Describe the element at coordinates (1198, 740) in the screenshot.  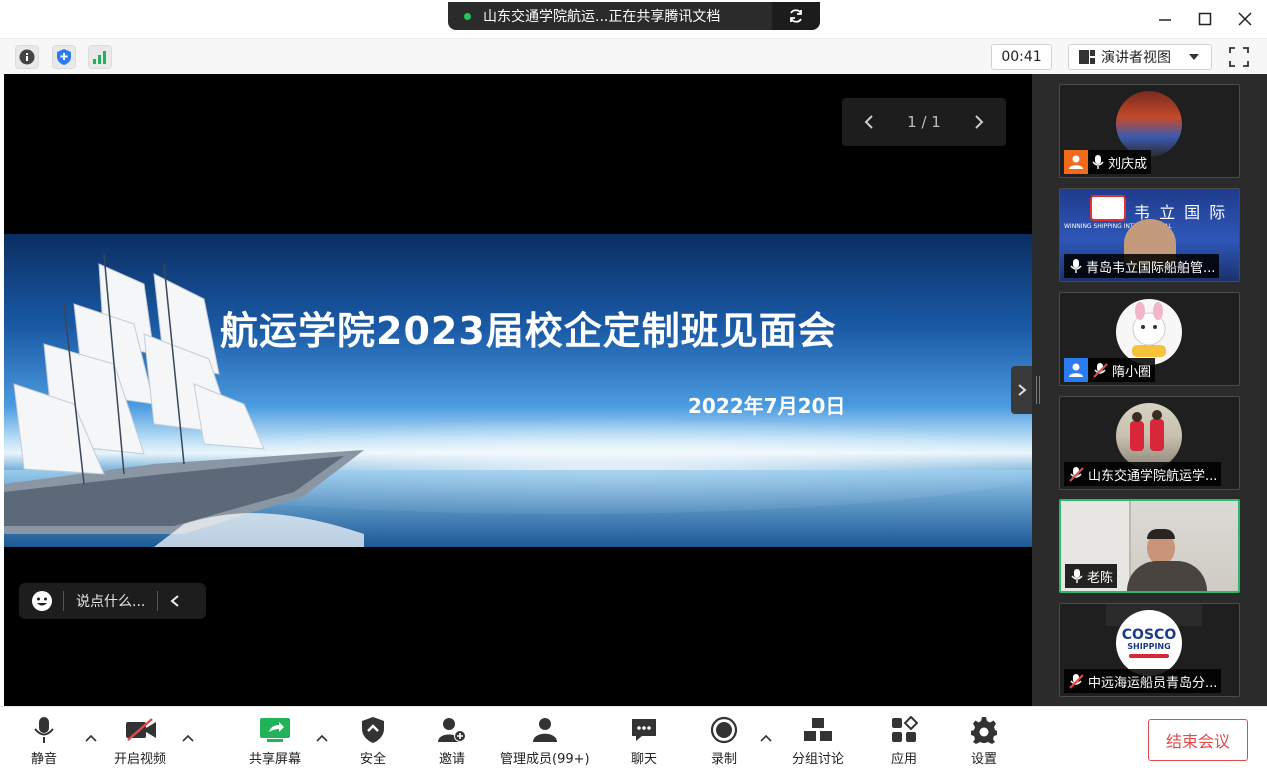
I see `end-meeting-button: 结束会议` at that location.